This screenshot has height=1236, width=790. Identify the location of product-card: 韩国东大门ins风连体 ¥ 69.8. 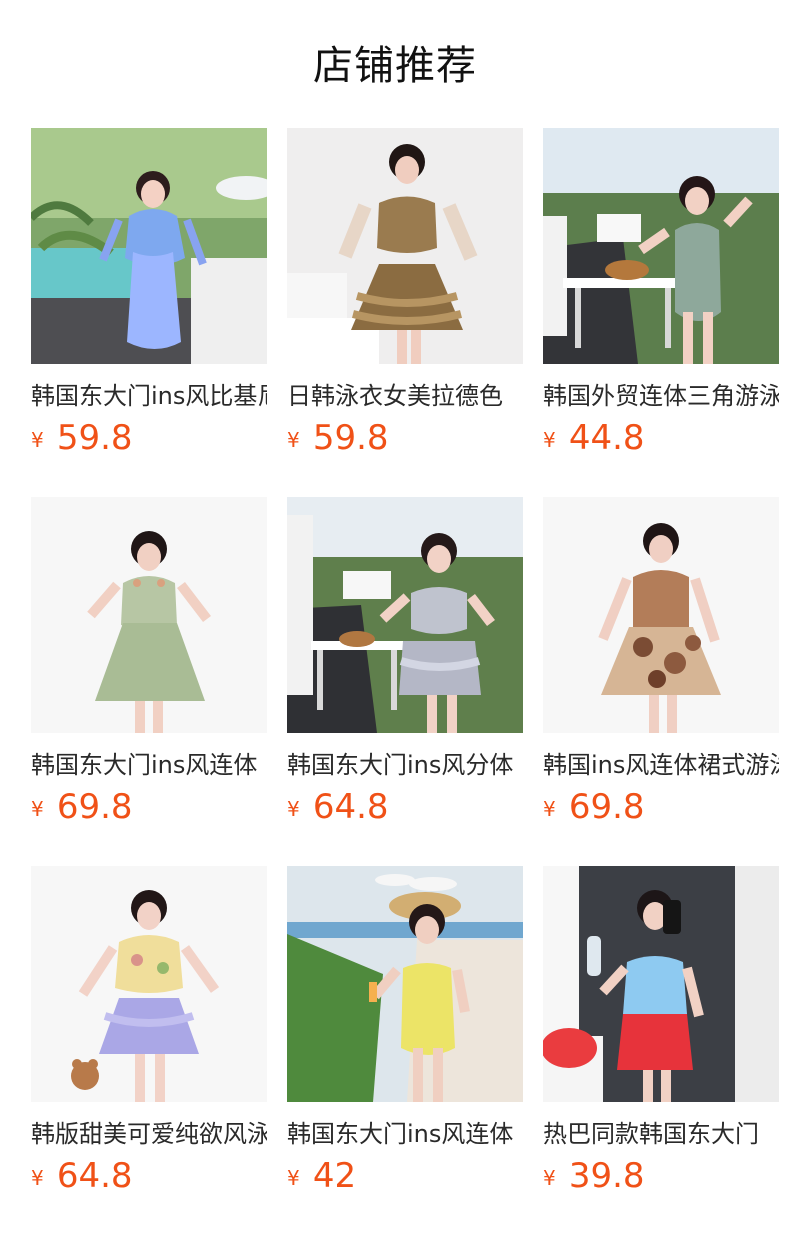
(149, 681).